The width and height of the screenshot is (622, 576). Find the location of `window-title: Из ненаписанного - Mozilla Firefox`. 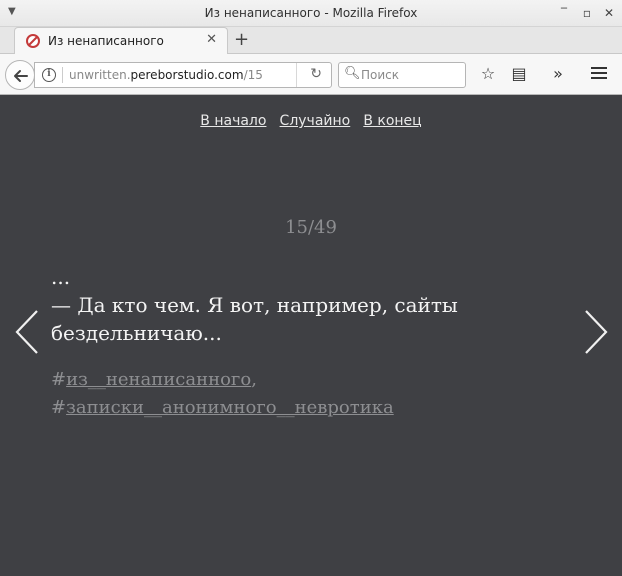

window-title: Из ненаписанного - Mozilla Firefox is located at coordinates (311, 13).